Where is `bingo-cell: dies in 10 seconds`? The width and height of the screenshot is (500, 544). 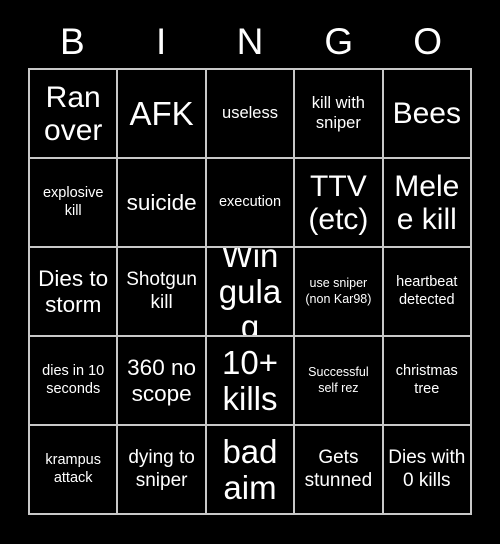 bingo-cell: dies in 10 seconds is located at coordinates (74, 381).